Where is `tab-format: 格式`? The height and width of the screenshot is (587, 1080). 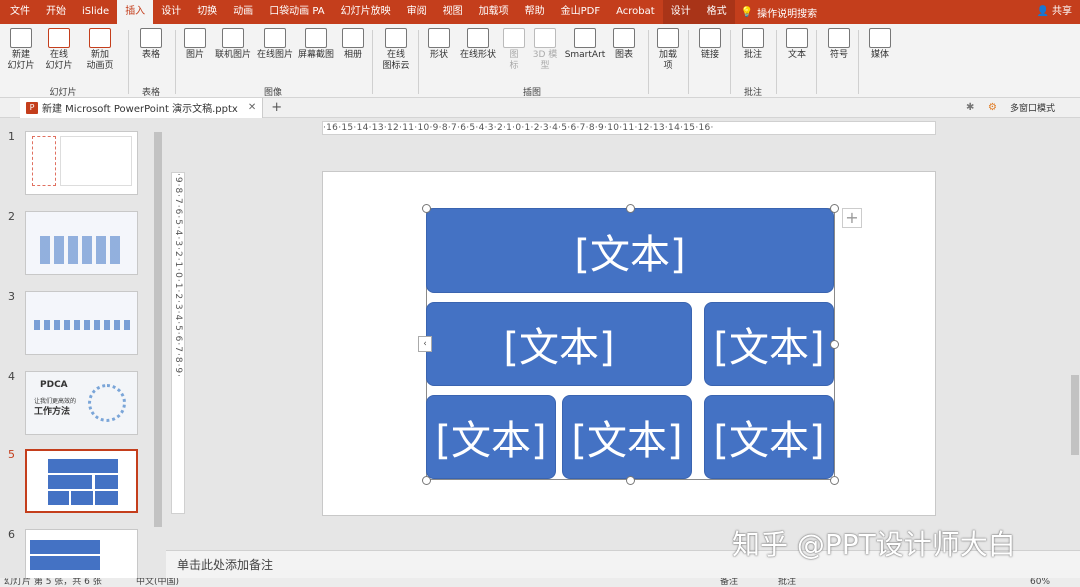
tab-format: 格式 is located at coordinates (716, 12).